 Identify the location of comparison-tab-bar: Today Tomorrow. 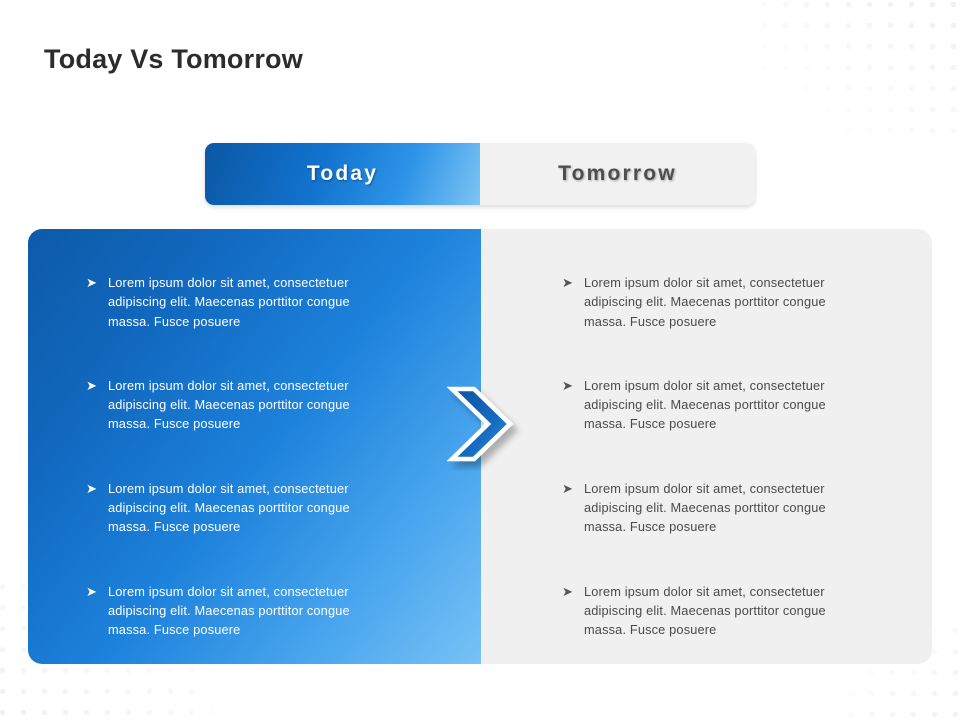
(480, 174).